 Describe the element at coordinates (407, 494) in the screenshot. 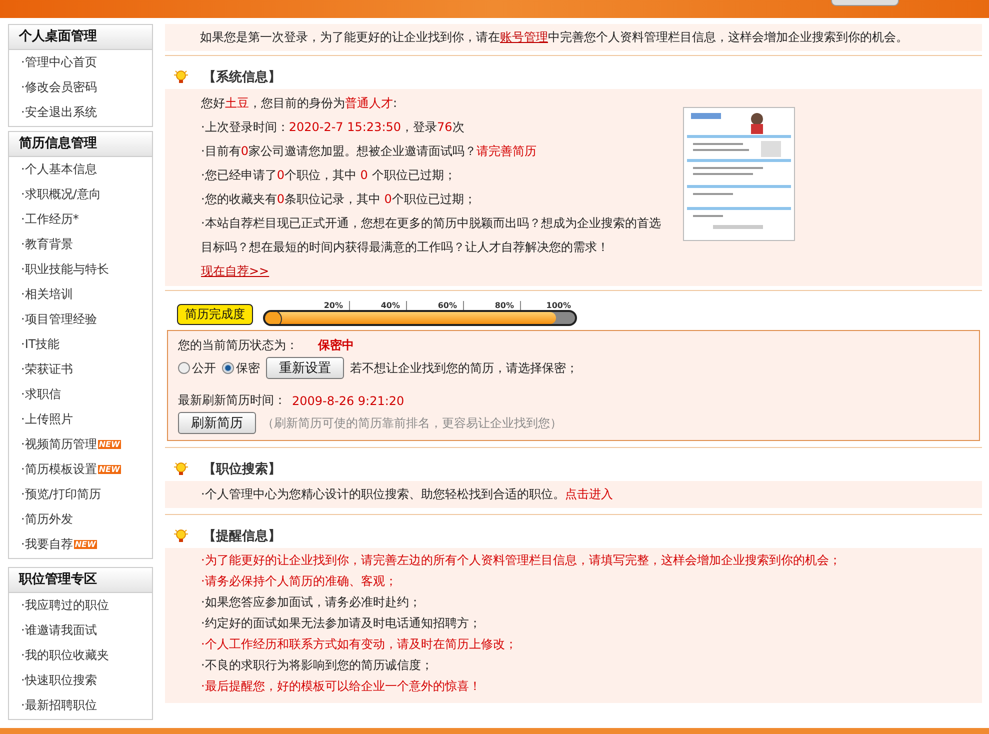

I see `info-line: ·个人管理中心为您精心设计的职位搜索、助您轻松找到合适的职位。点击进入` at that location.